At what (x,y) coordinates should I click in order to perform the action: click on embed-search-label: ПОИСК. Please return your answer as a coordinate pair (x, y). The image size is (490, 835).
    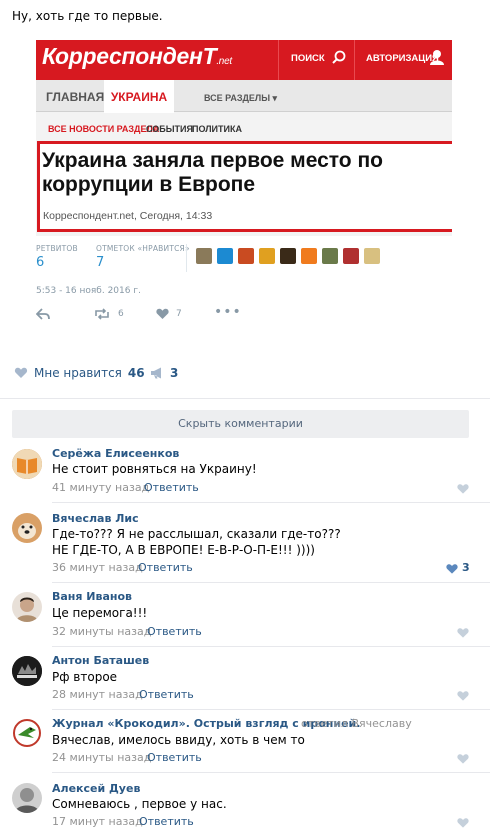
    Looking at the image, I should click on (308, 58).